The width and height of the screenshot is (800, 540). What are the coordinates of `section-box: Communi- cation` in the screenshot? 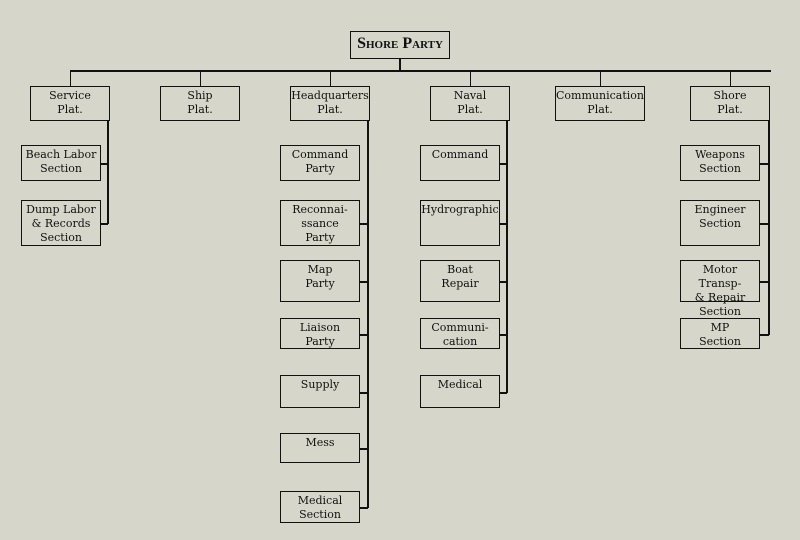 It's located at (460, 333).